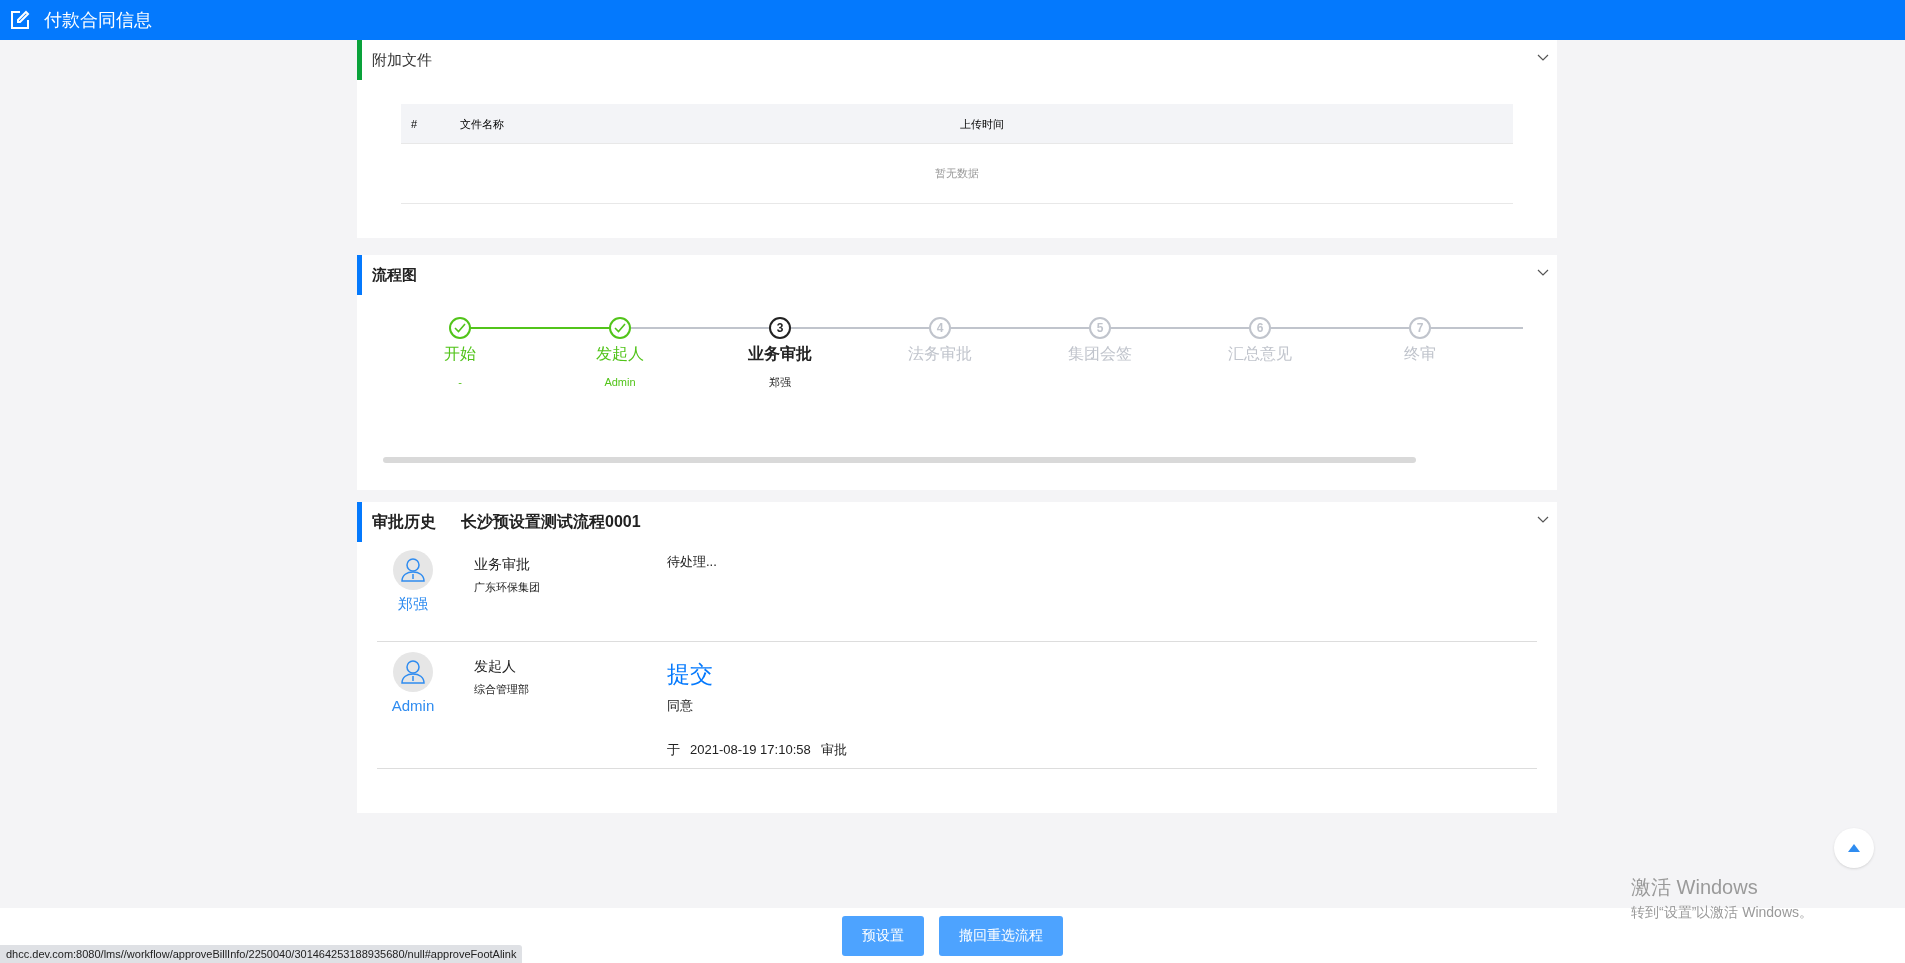  I want to click on activation-title: 激活 Windows, so click(1695, 887).